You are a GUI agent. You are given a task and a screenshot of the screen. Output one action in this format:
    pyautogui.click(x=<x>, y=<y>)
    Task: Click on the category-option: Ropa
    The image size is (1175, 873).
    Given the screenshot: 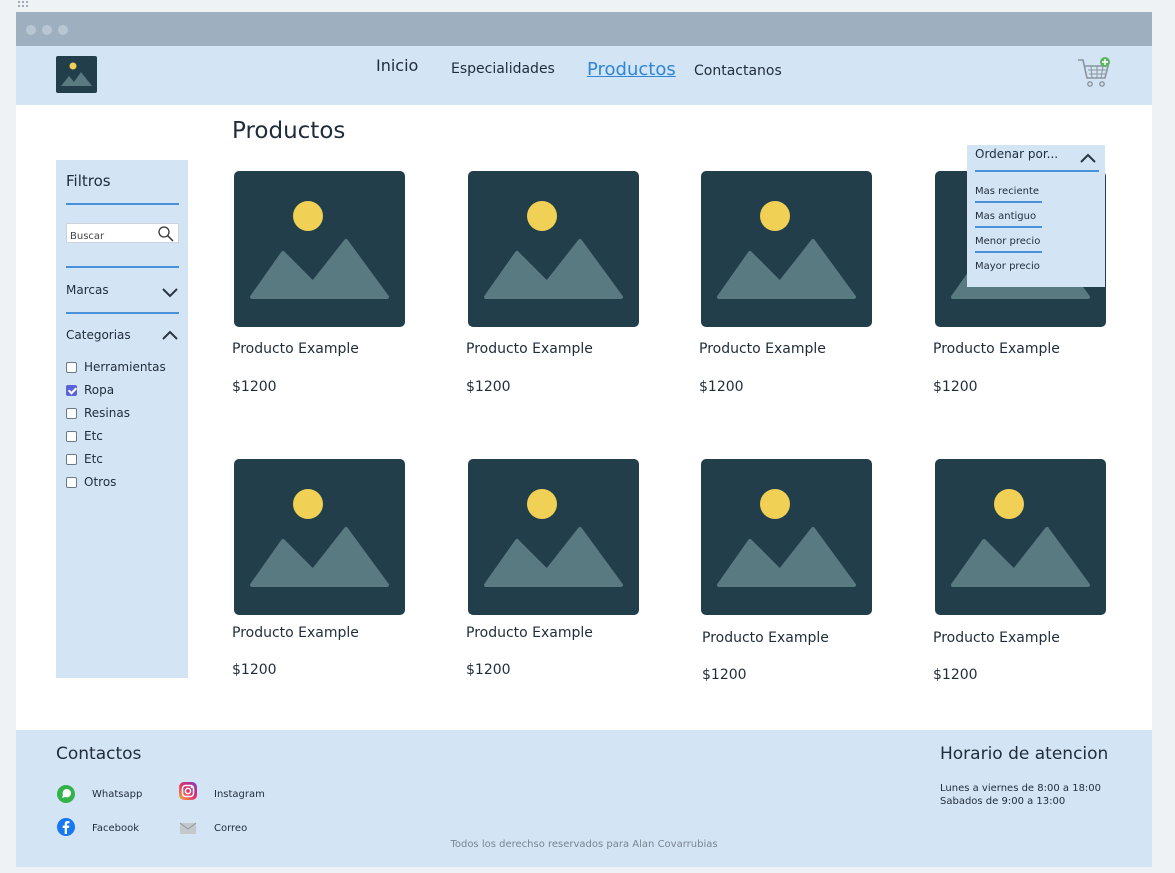 What is the action you would take?
    pyautogui.click(x=90, y=390)
    